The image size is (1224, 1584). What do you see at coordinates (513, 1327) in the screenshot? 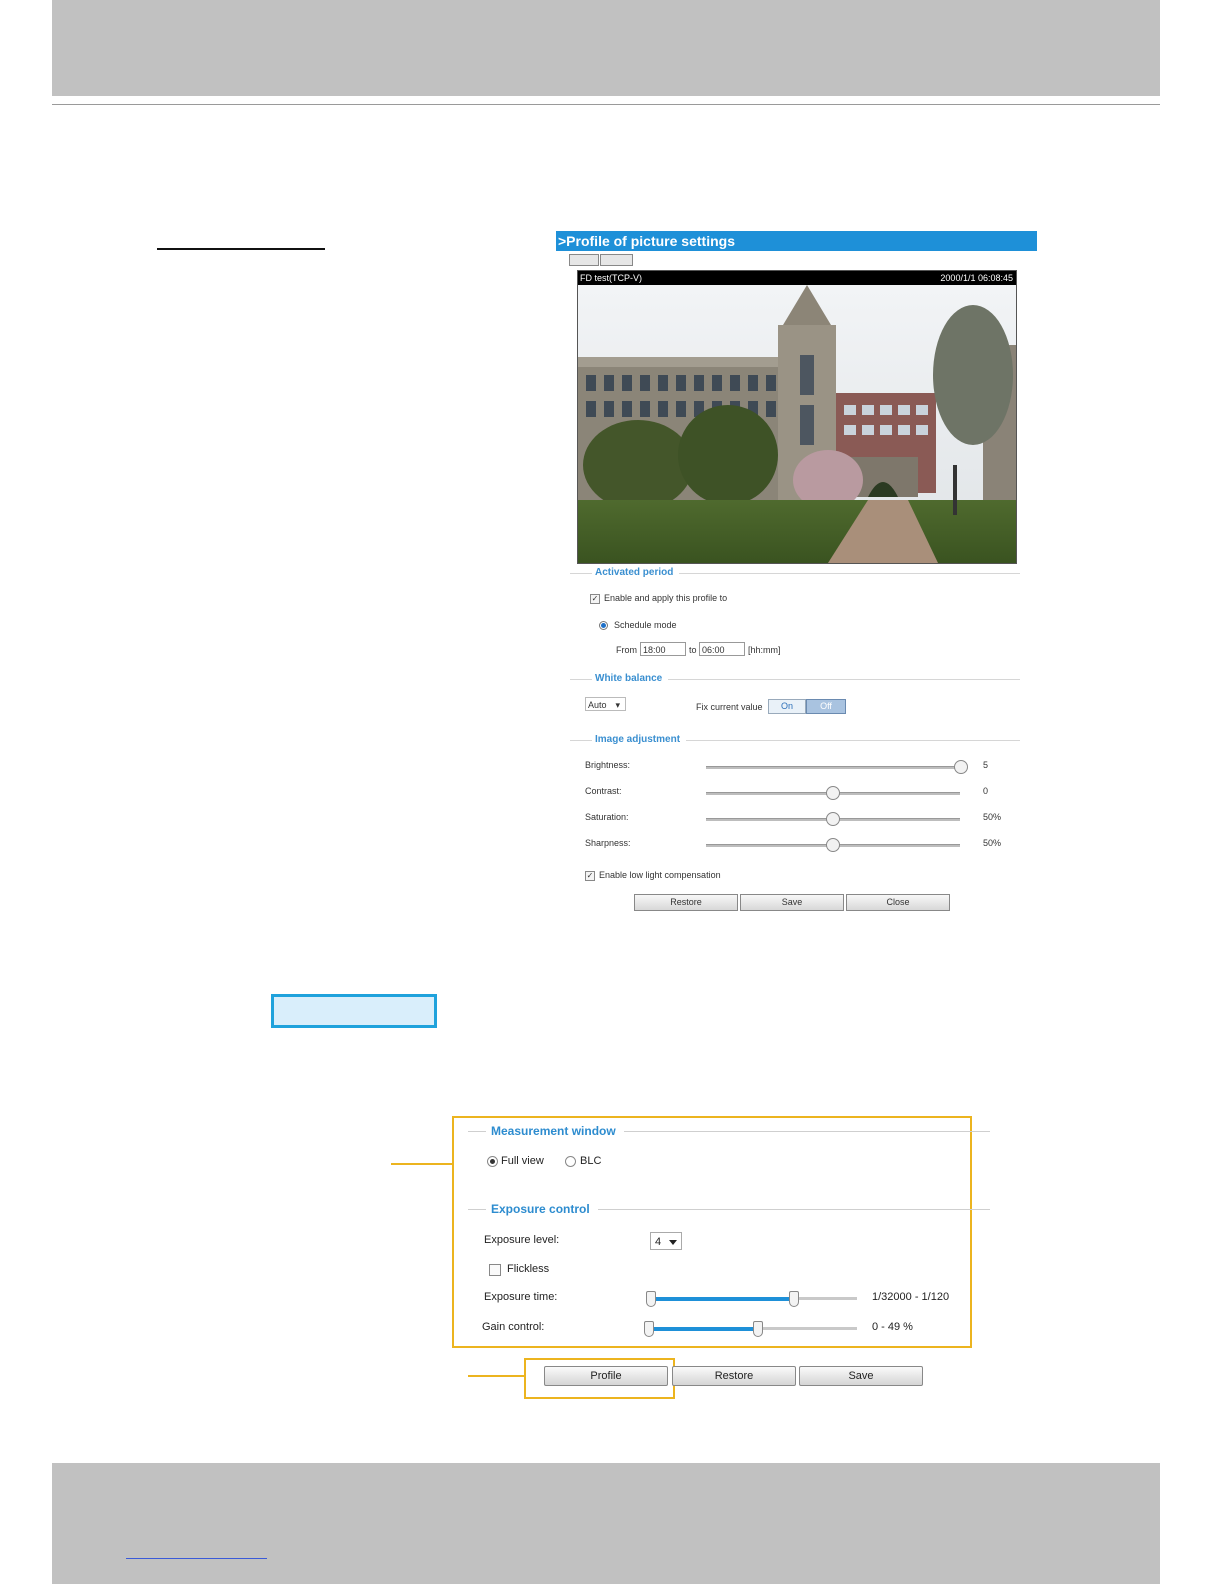
I see `gain-control-label: Gain control:` at bounding box center [513, 1327].